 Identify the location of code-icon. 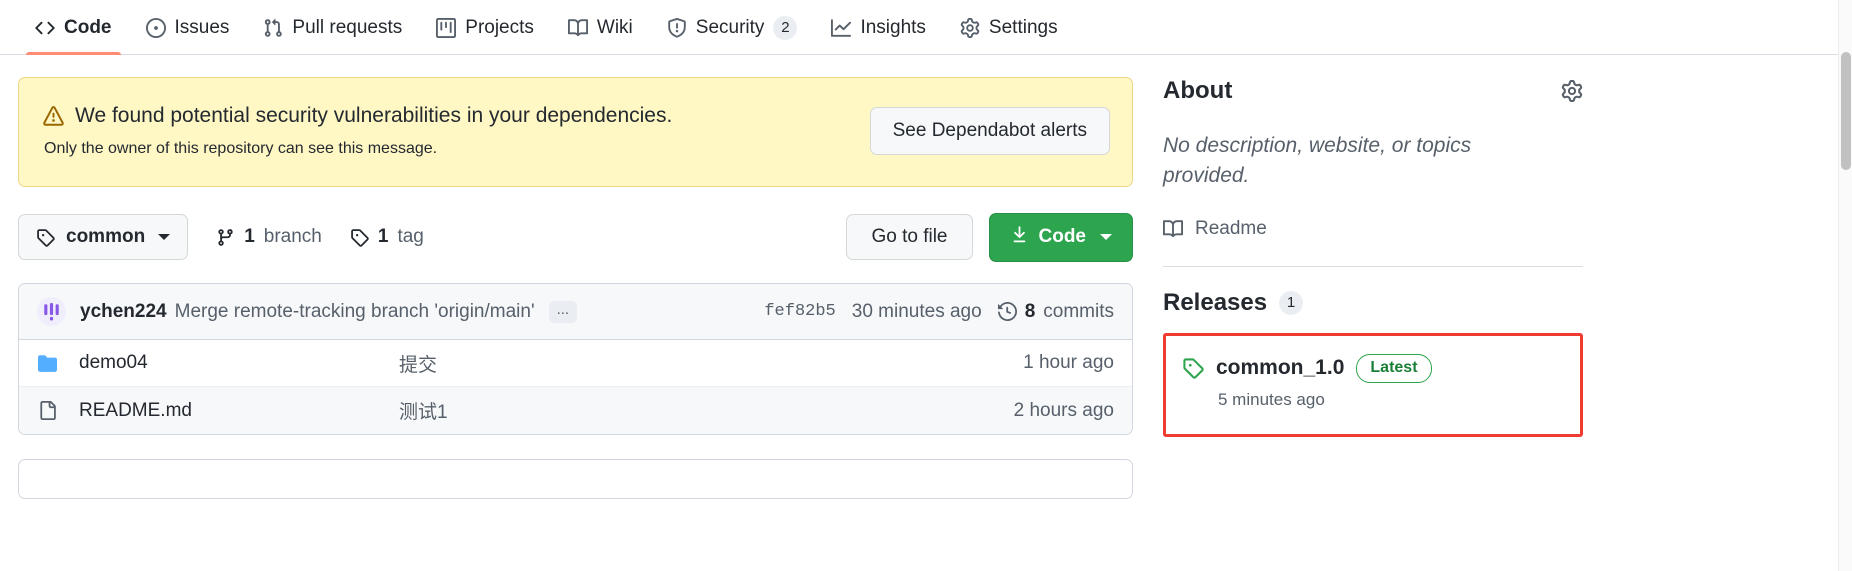
(45, 28).